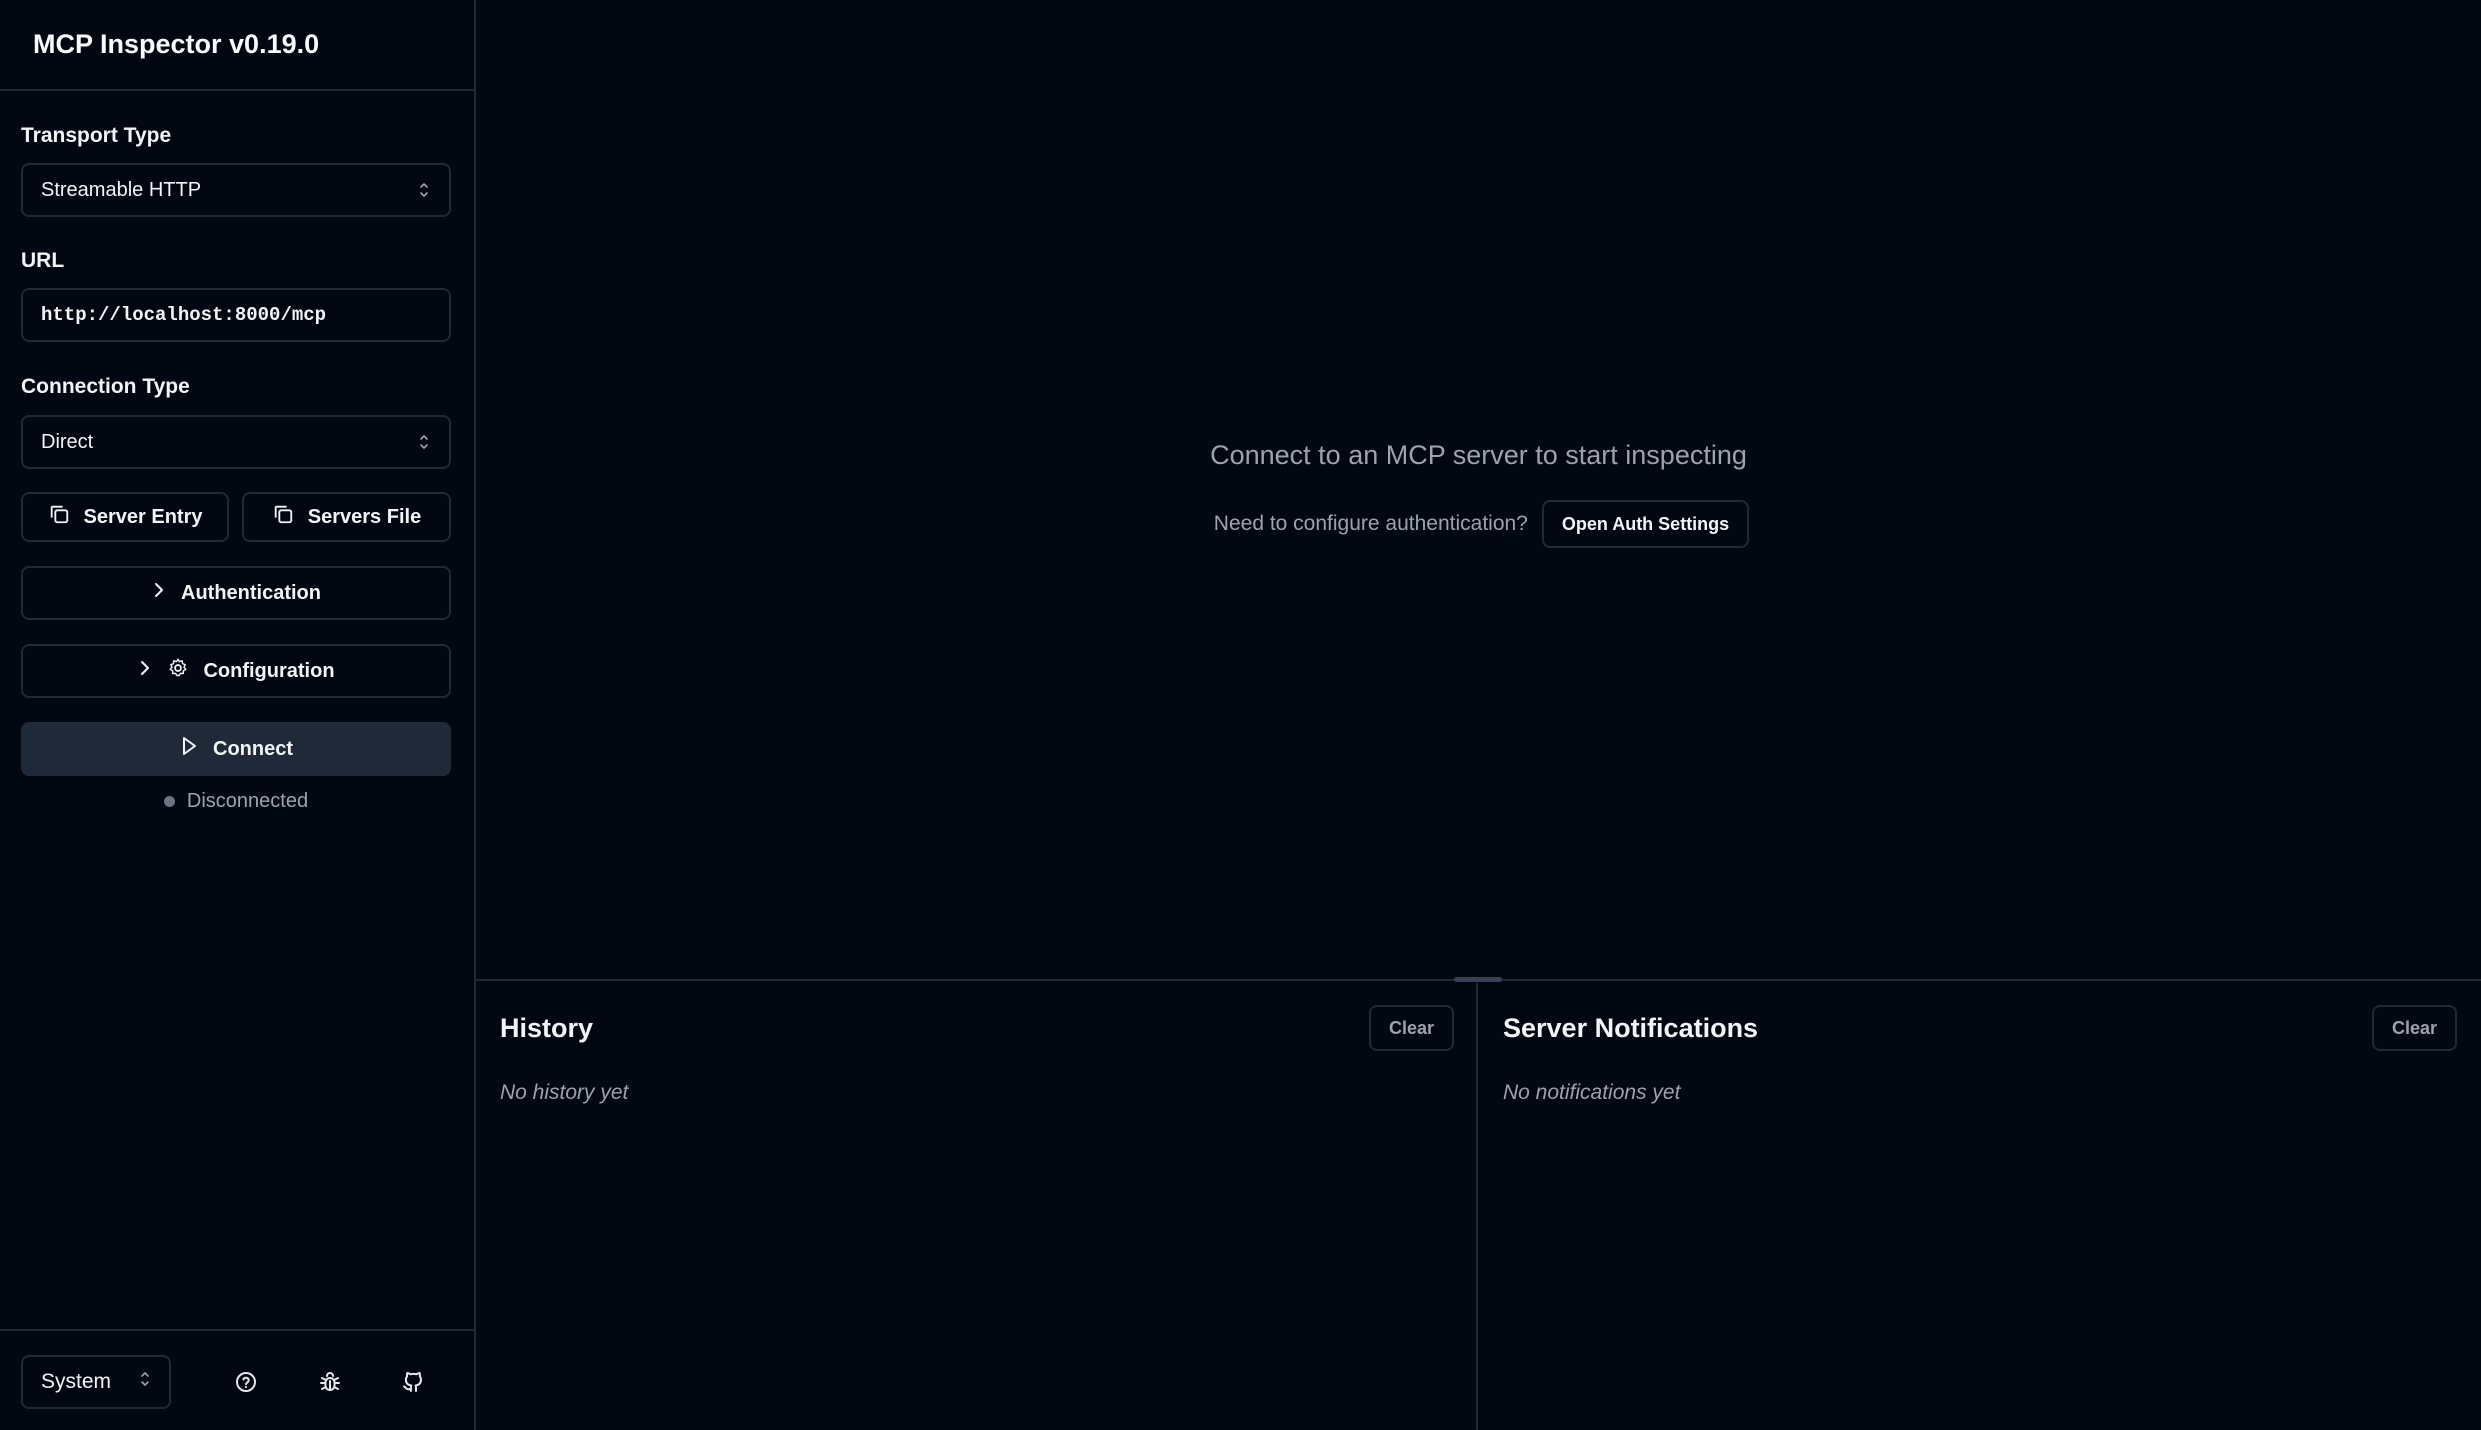 The height and width of the screenshot is (1430, 2481). Describe the element at coordinates (269, 670) in the screenshot. I see `configuration-label: Configuration` at that location.